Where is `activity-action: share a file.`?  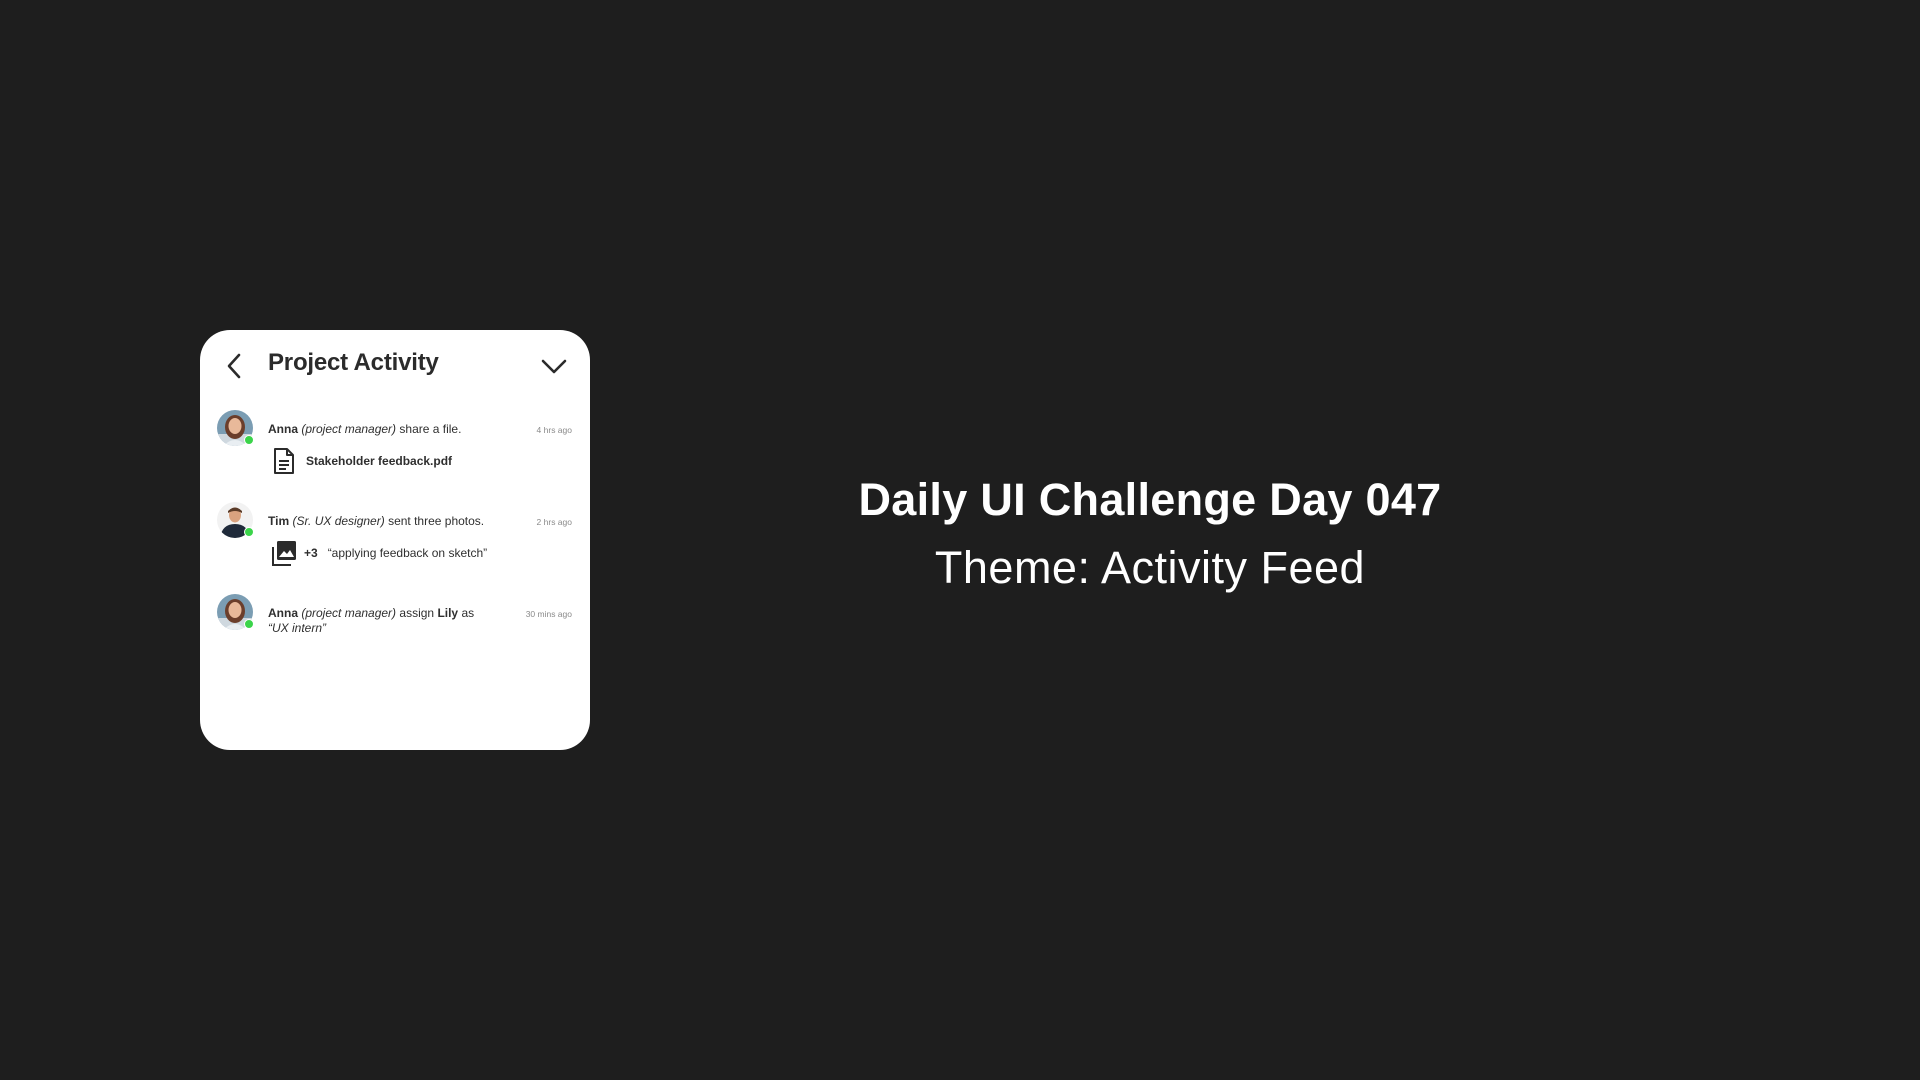
activity-action: share a file. is located at coordinates (430, 429).